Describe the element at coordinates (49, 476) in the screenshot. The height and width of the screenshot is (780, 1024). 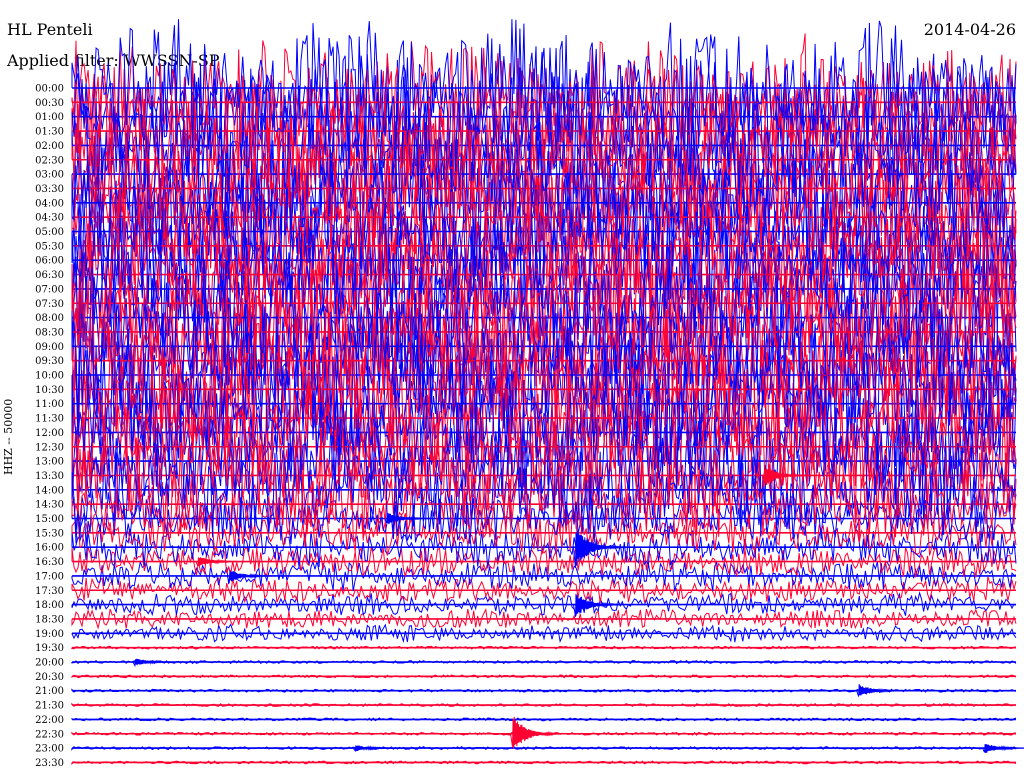
I see `time-tick-label: 13:30` at that location.